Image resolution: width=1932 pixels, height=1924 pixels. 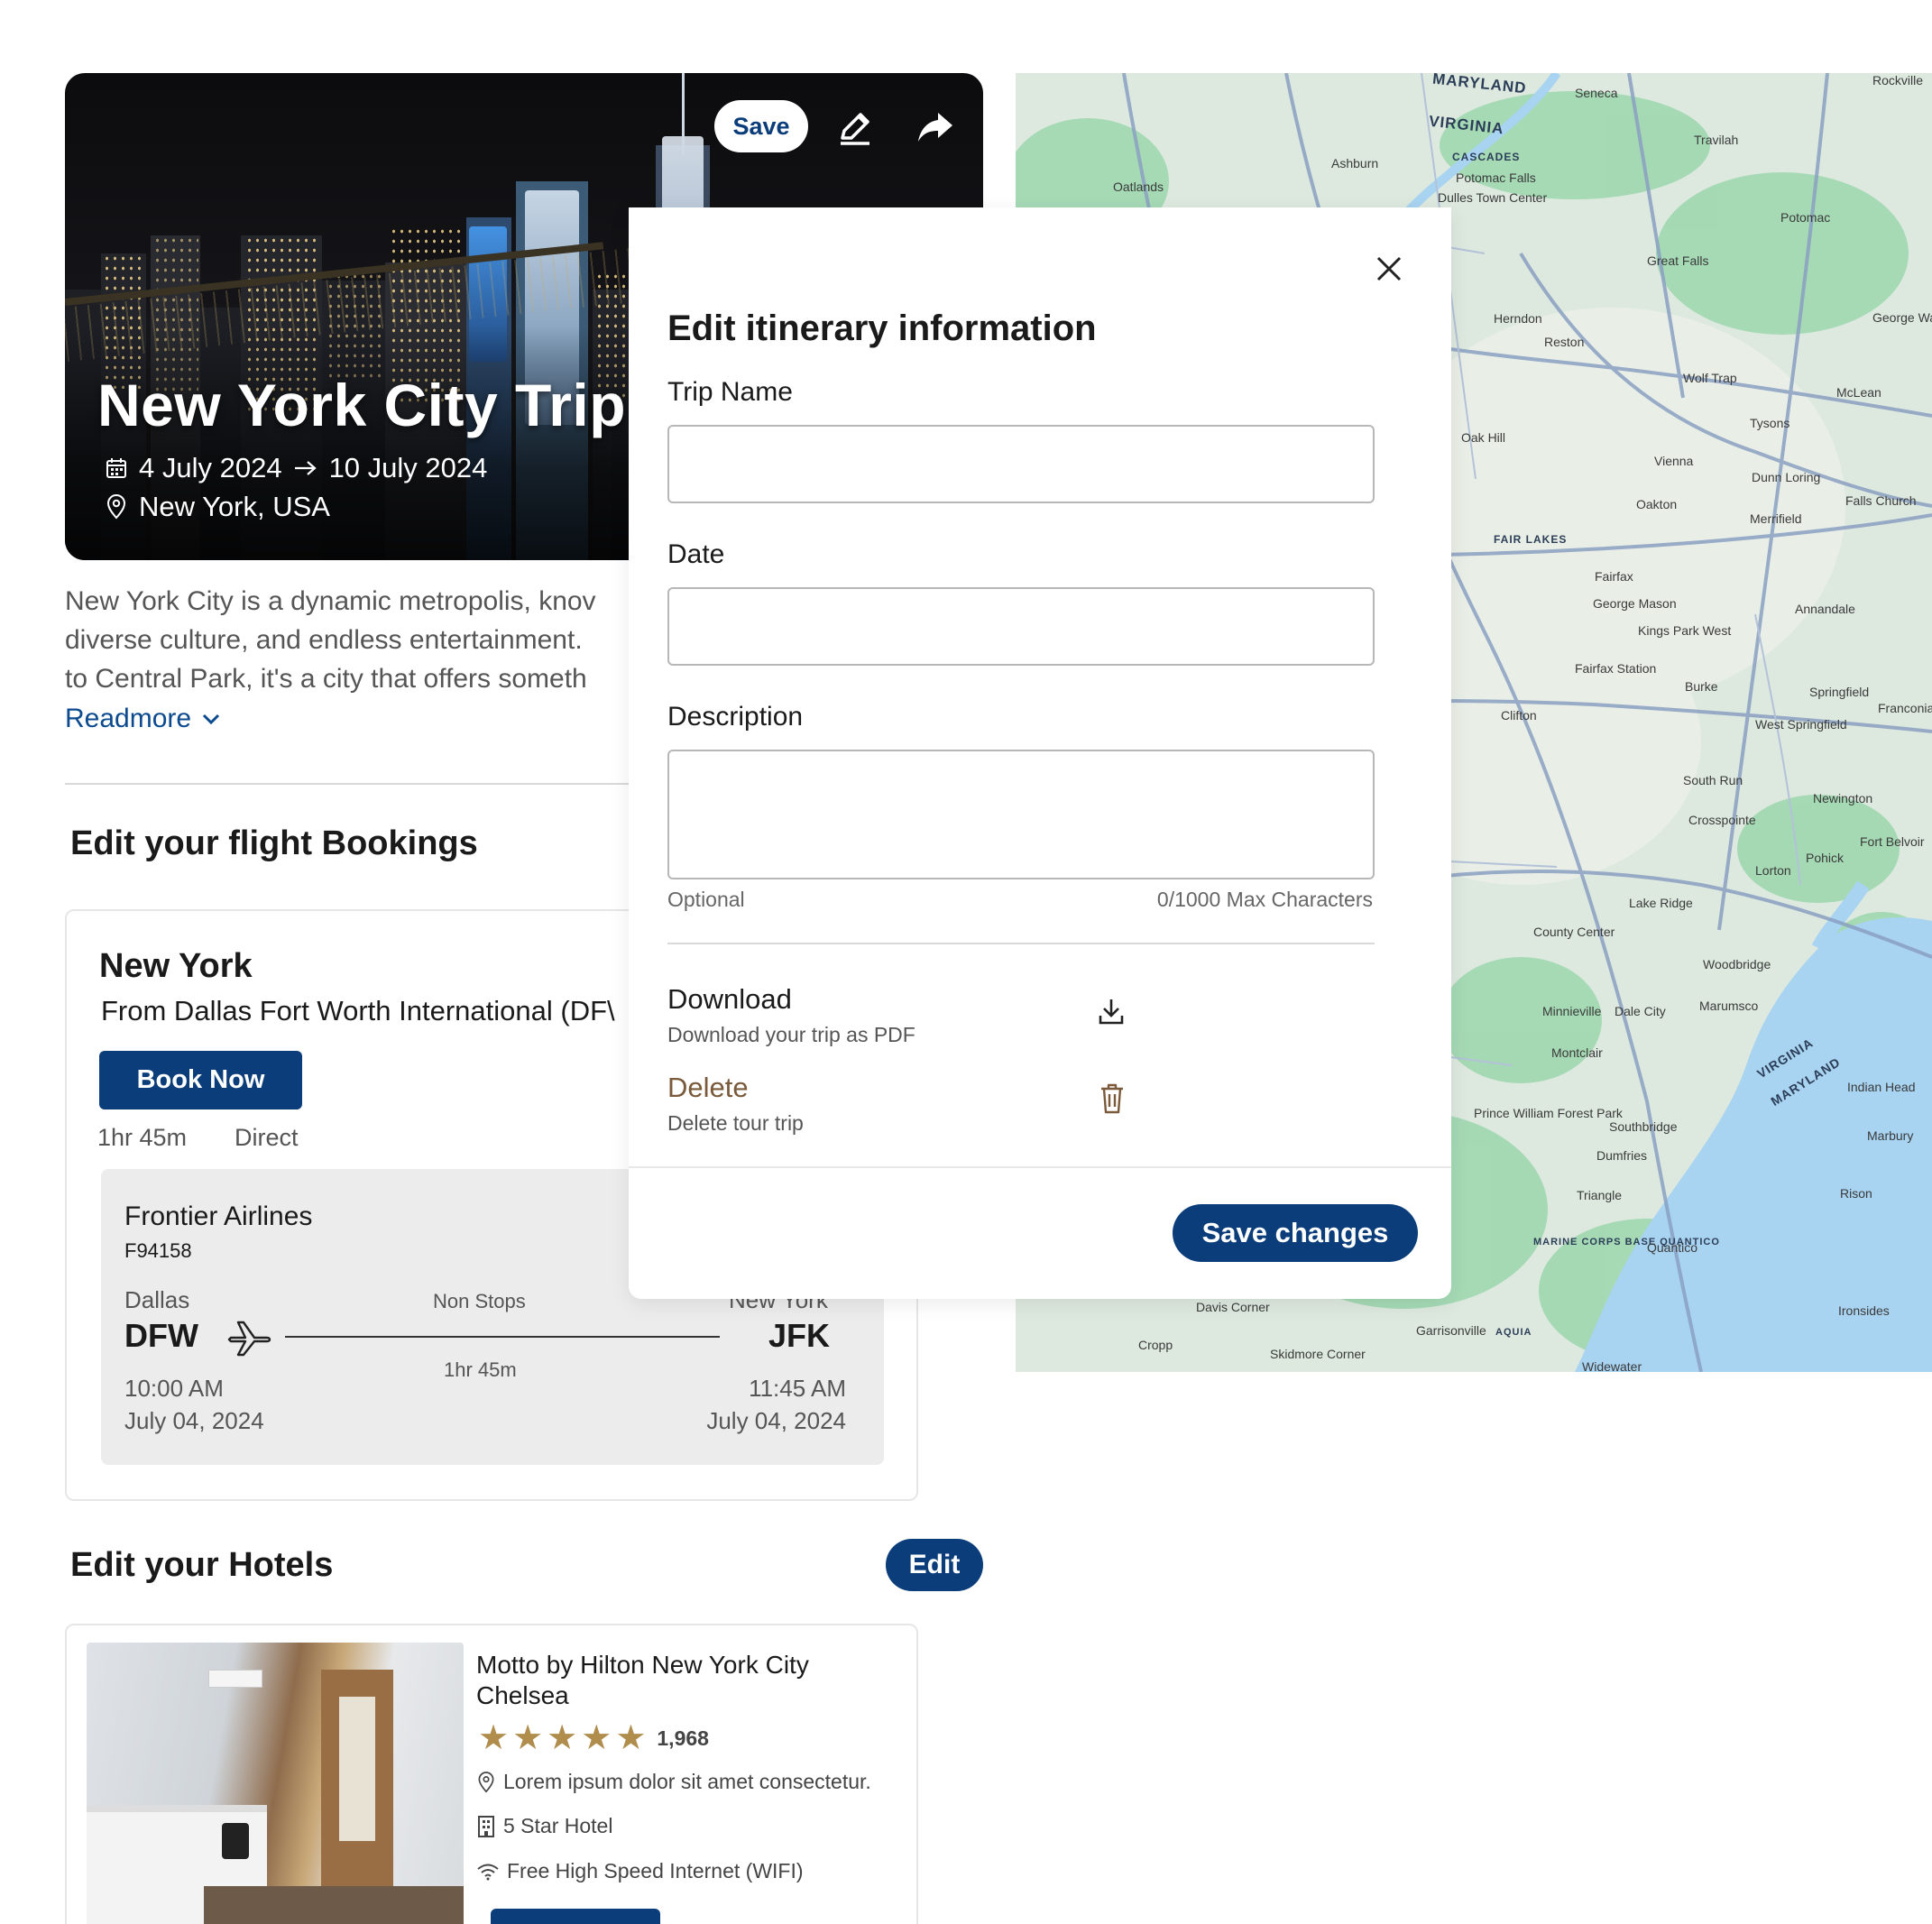 I want to click on hotel-address-text: Lorem ipsum dolor sit amet consectetur., so click(x=687, y=1781).